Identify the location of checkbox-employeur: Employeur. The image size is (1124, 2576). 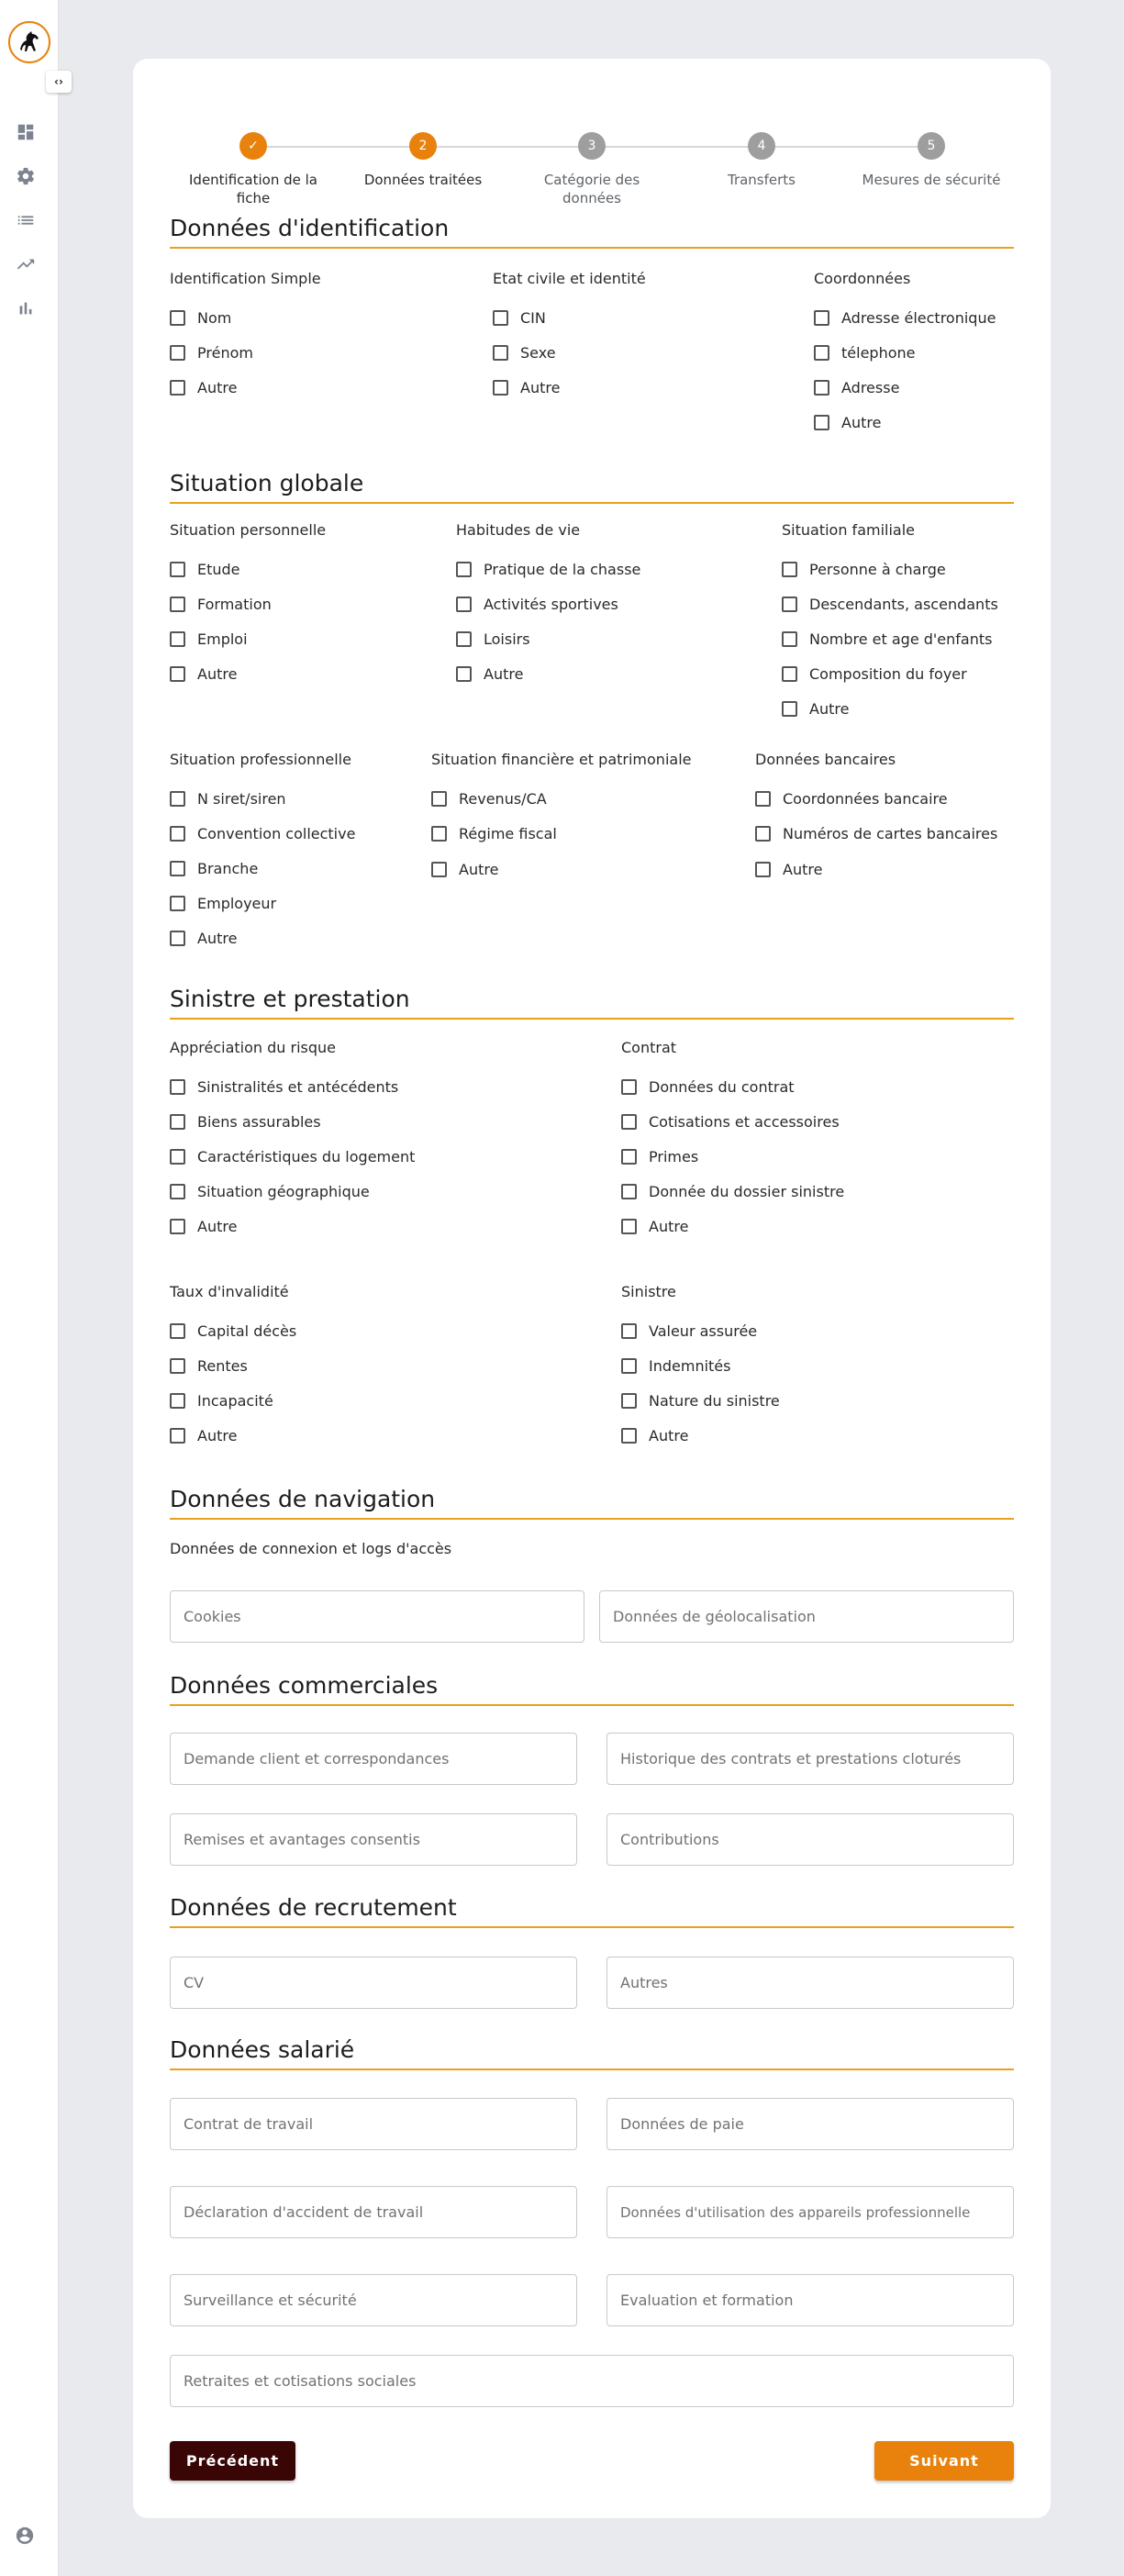
(223, 903).